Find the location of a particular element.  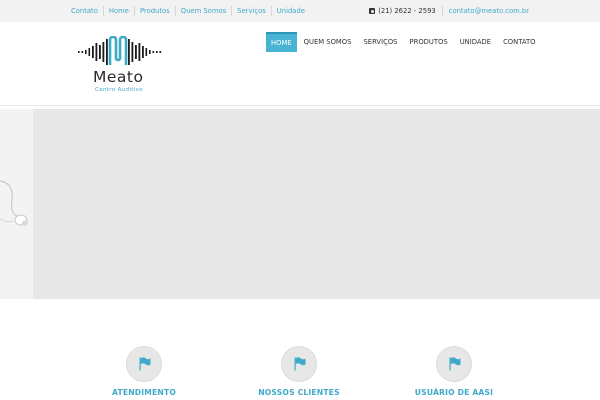

phone-info: (21) 2622 - 2593 is located at coordinates (405, 11).